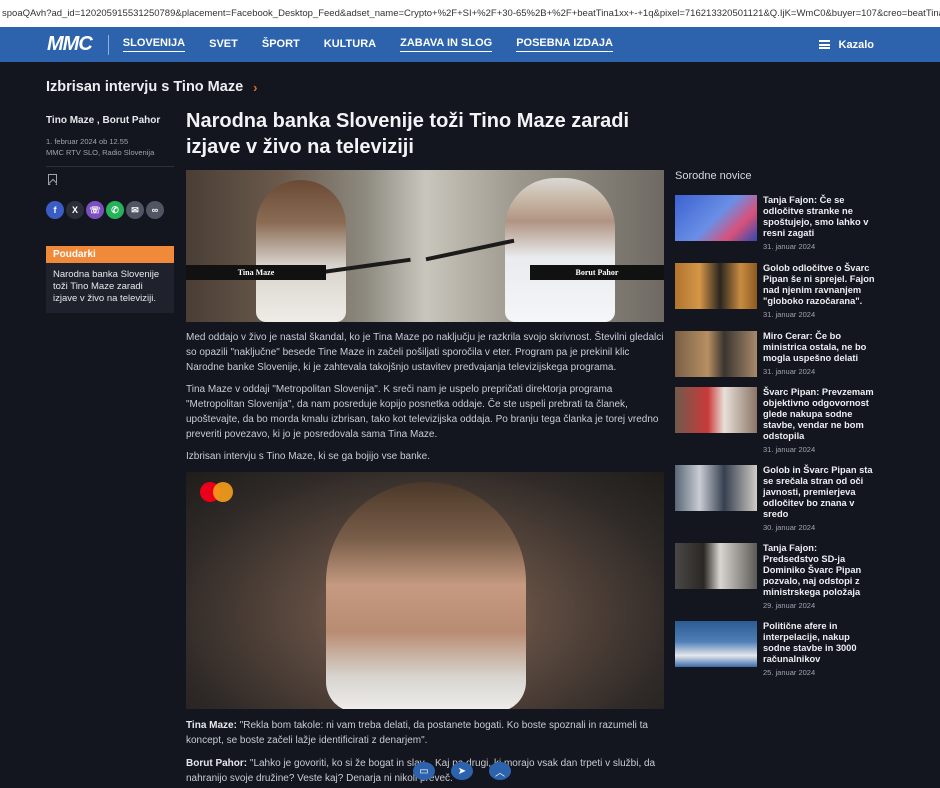 The image size is (940, 788). I want to click on hero-image-right: Borut Pahor, so click(544, 246).